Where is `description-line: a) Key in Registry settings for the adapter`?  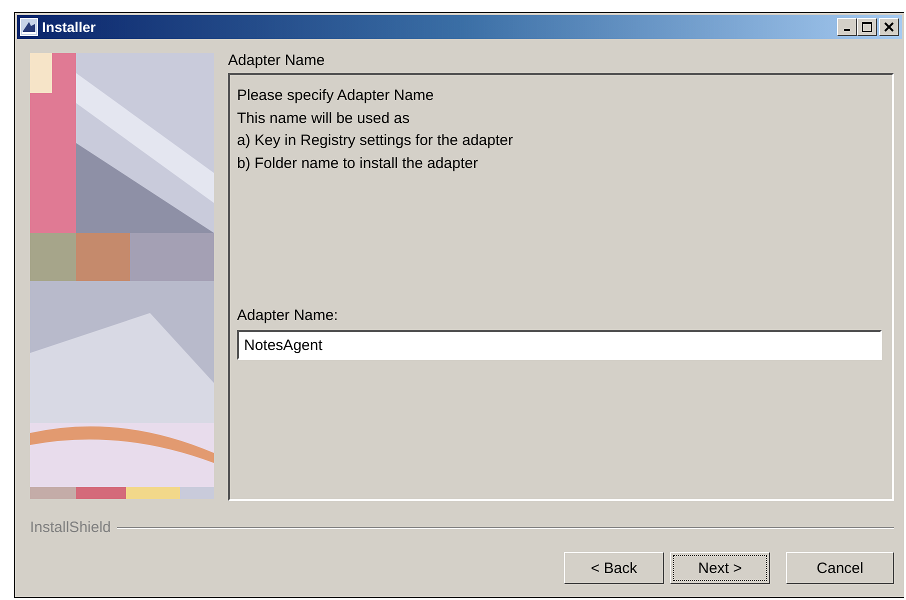
description-line: a) Key in Registry settings for the adapter is located at coordinates (375, 141).